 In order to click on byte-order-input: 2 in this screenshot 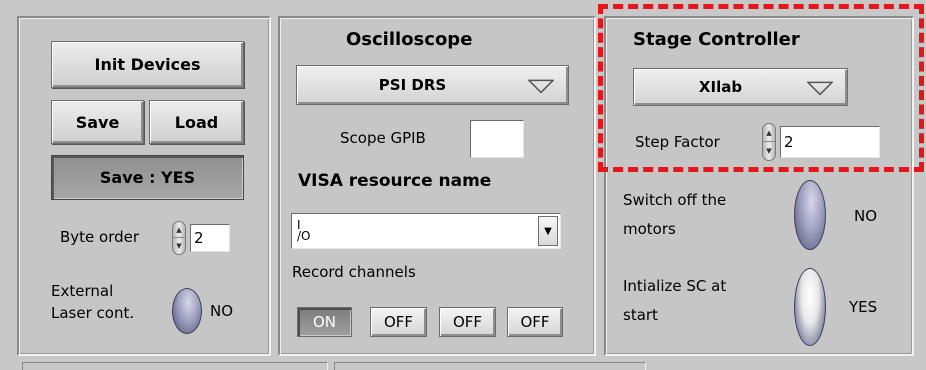, I will do `click(210, 238)`.